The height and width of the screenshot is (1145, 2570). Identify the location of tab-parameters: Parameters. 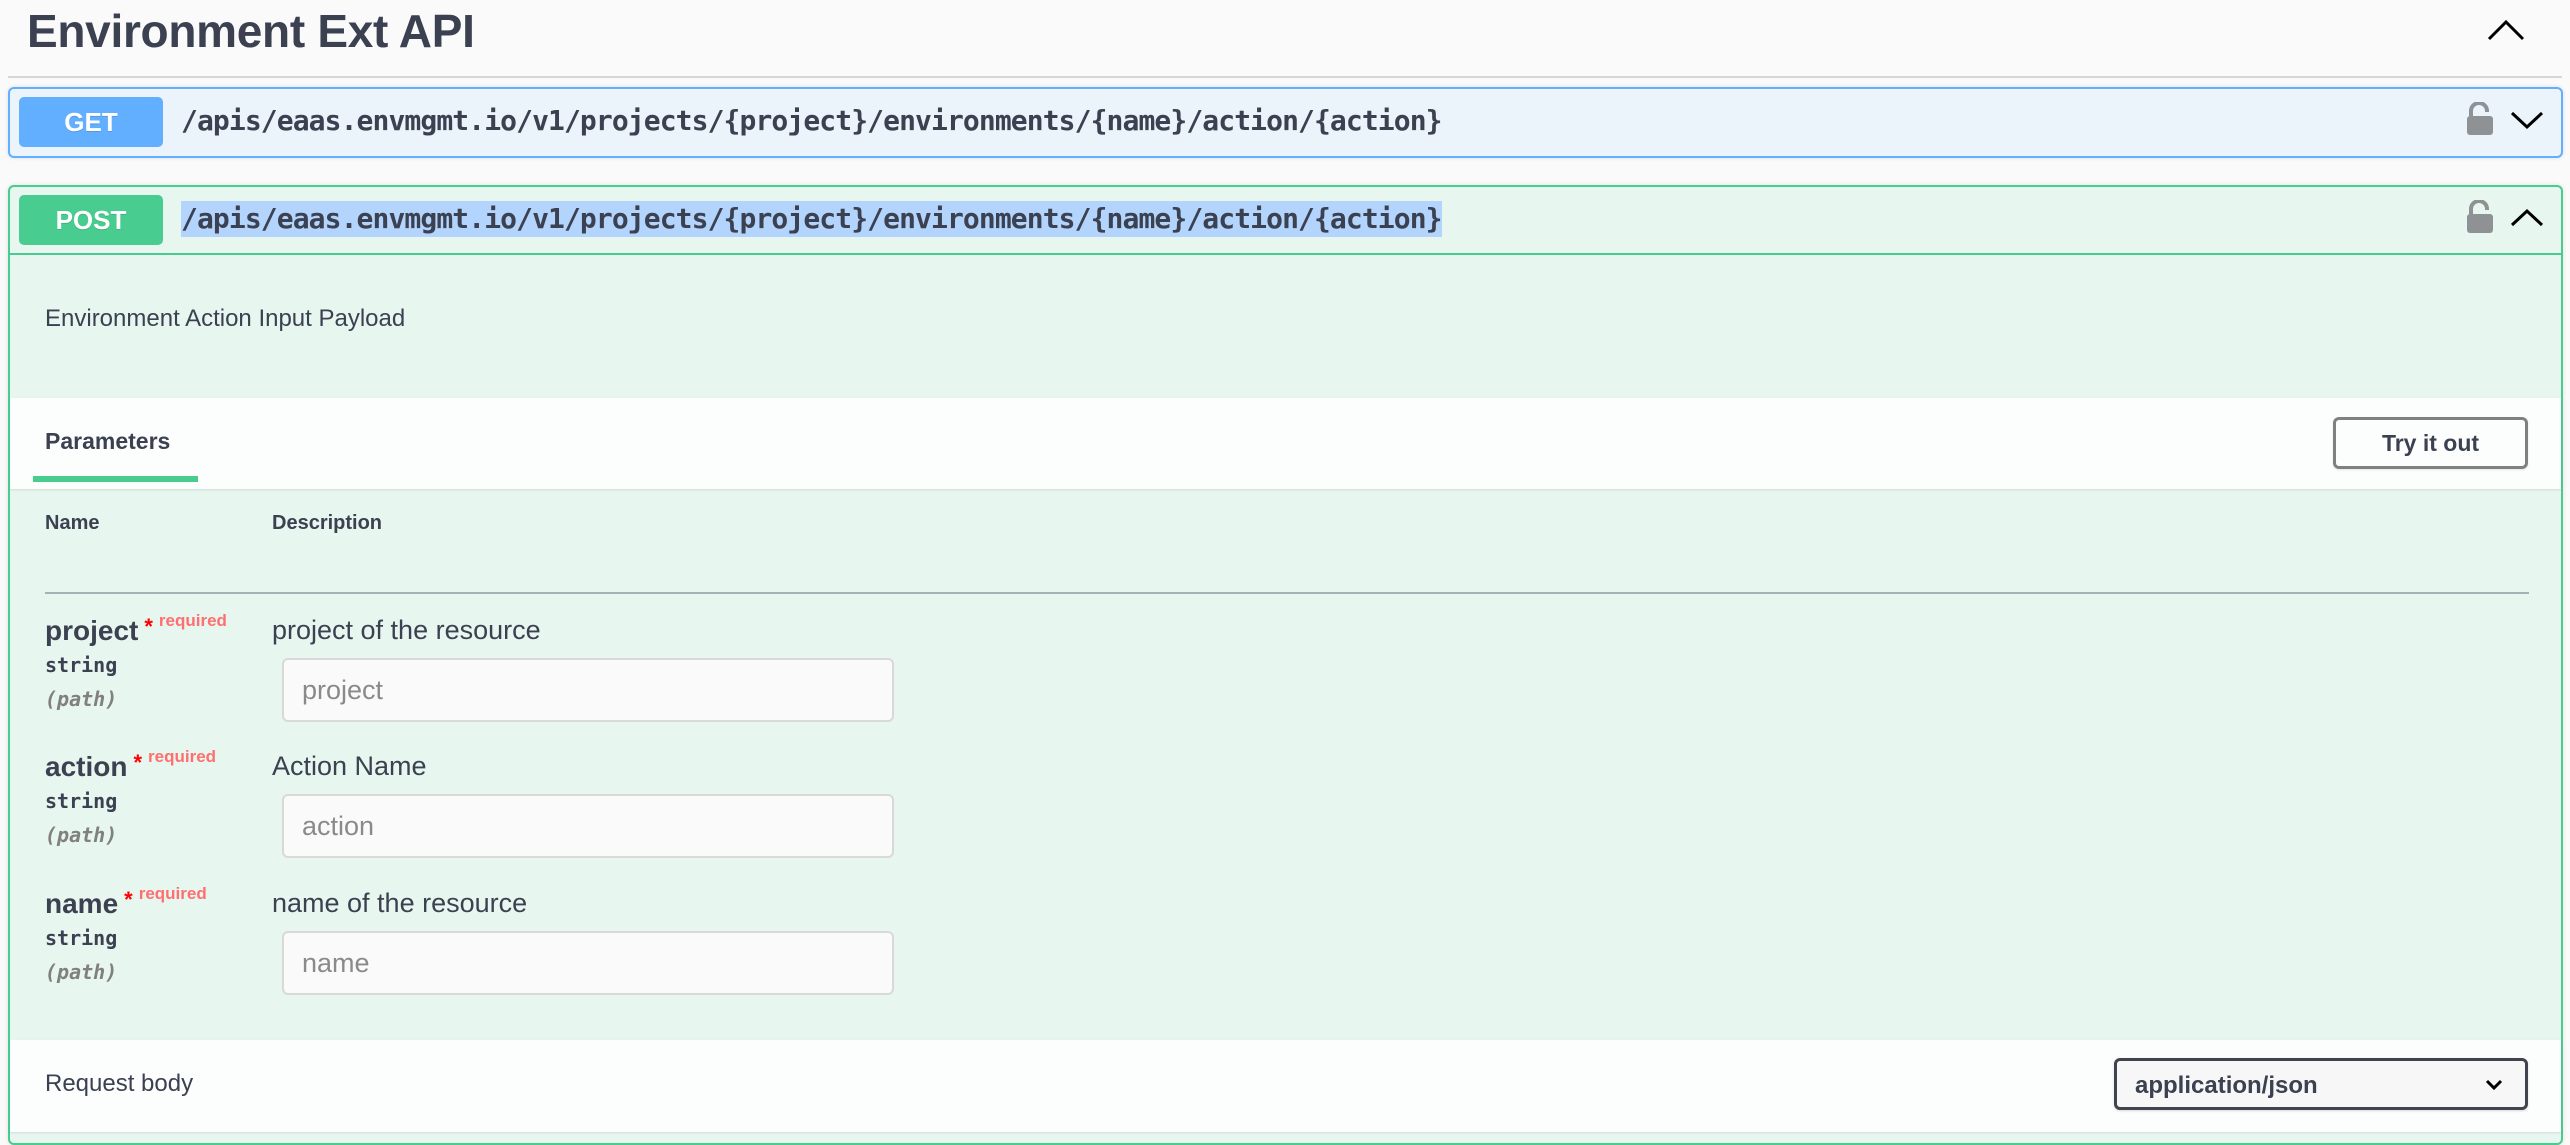
(115, 442).